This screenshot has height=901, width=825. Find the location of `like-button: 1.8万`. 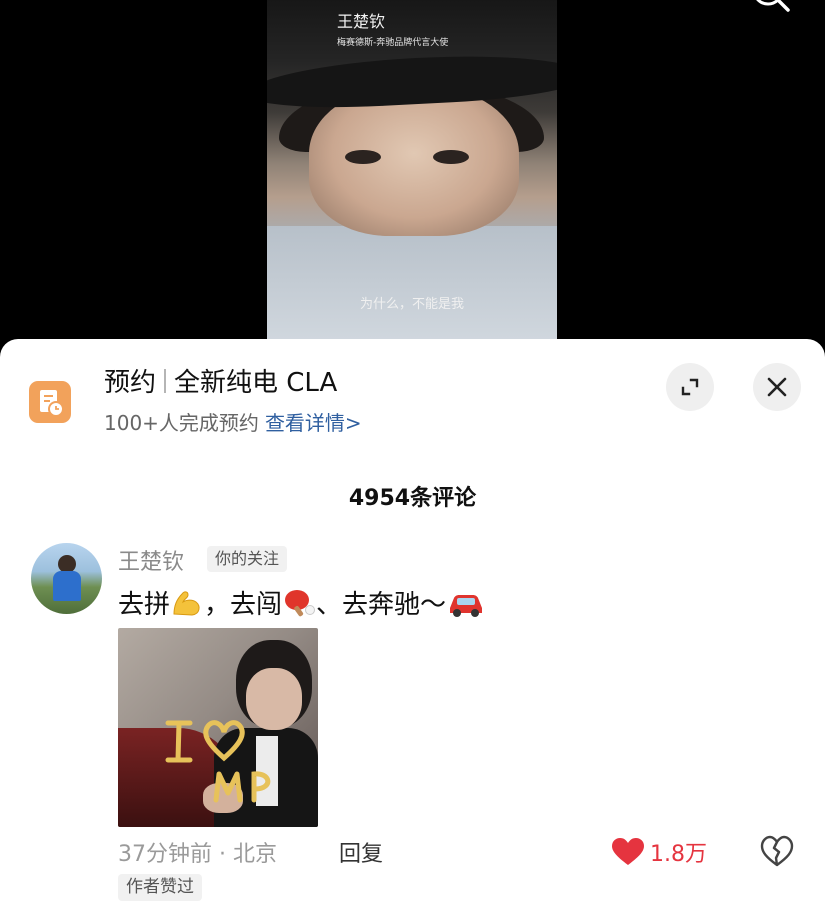

like-button: 1.8万 is located at coordinates (659, 852).